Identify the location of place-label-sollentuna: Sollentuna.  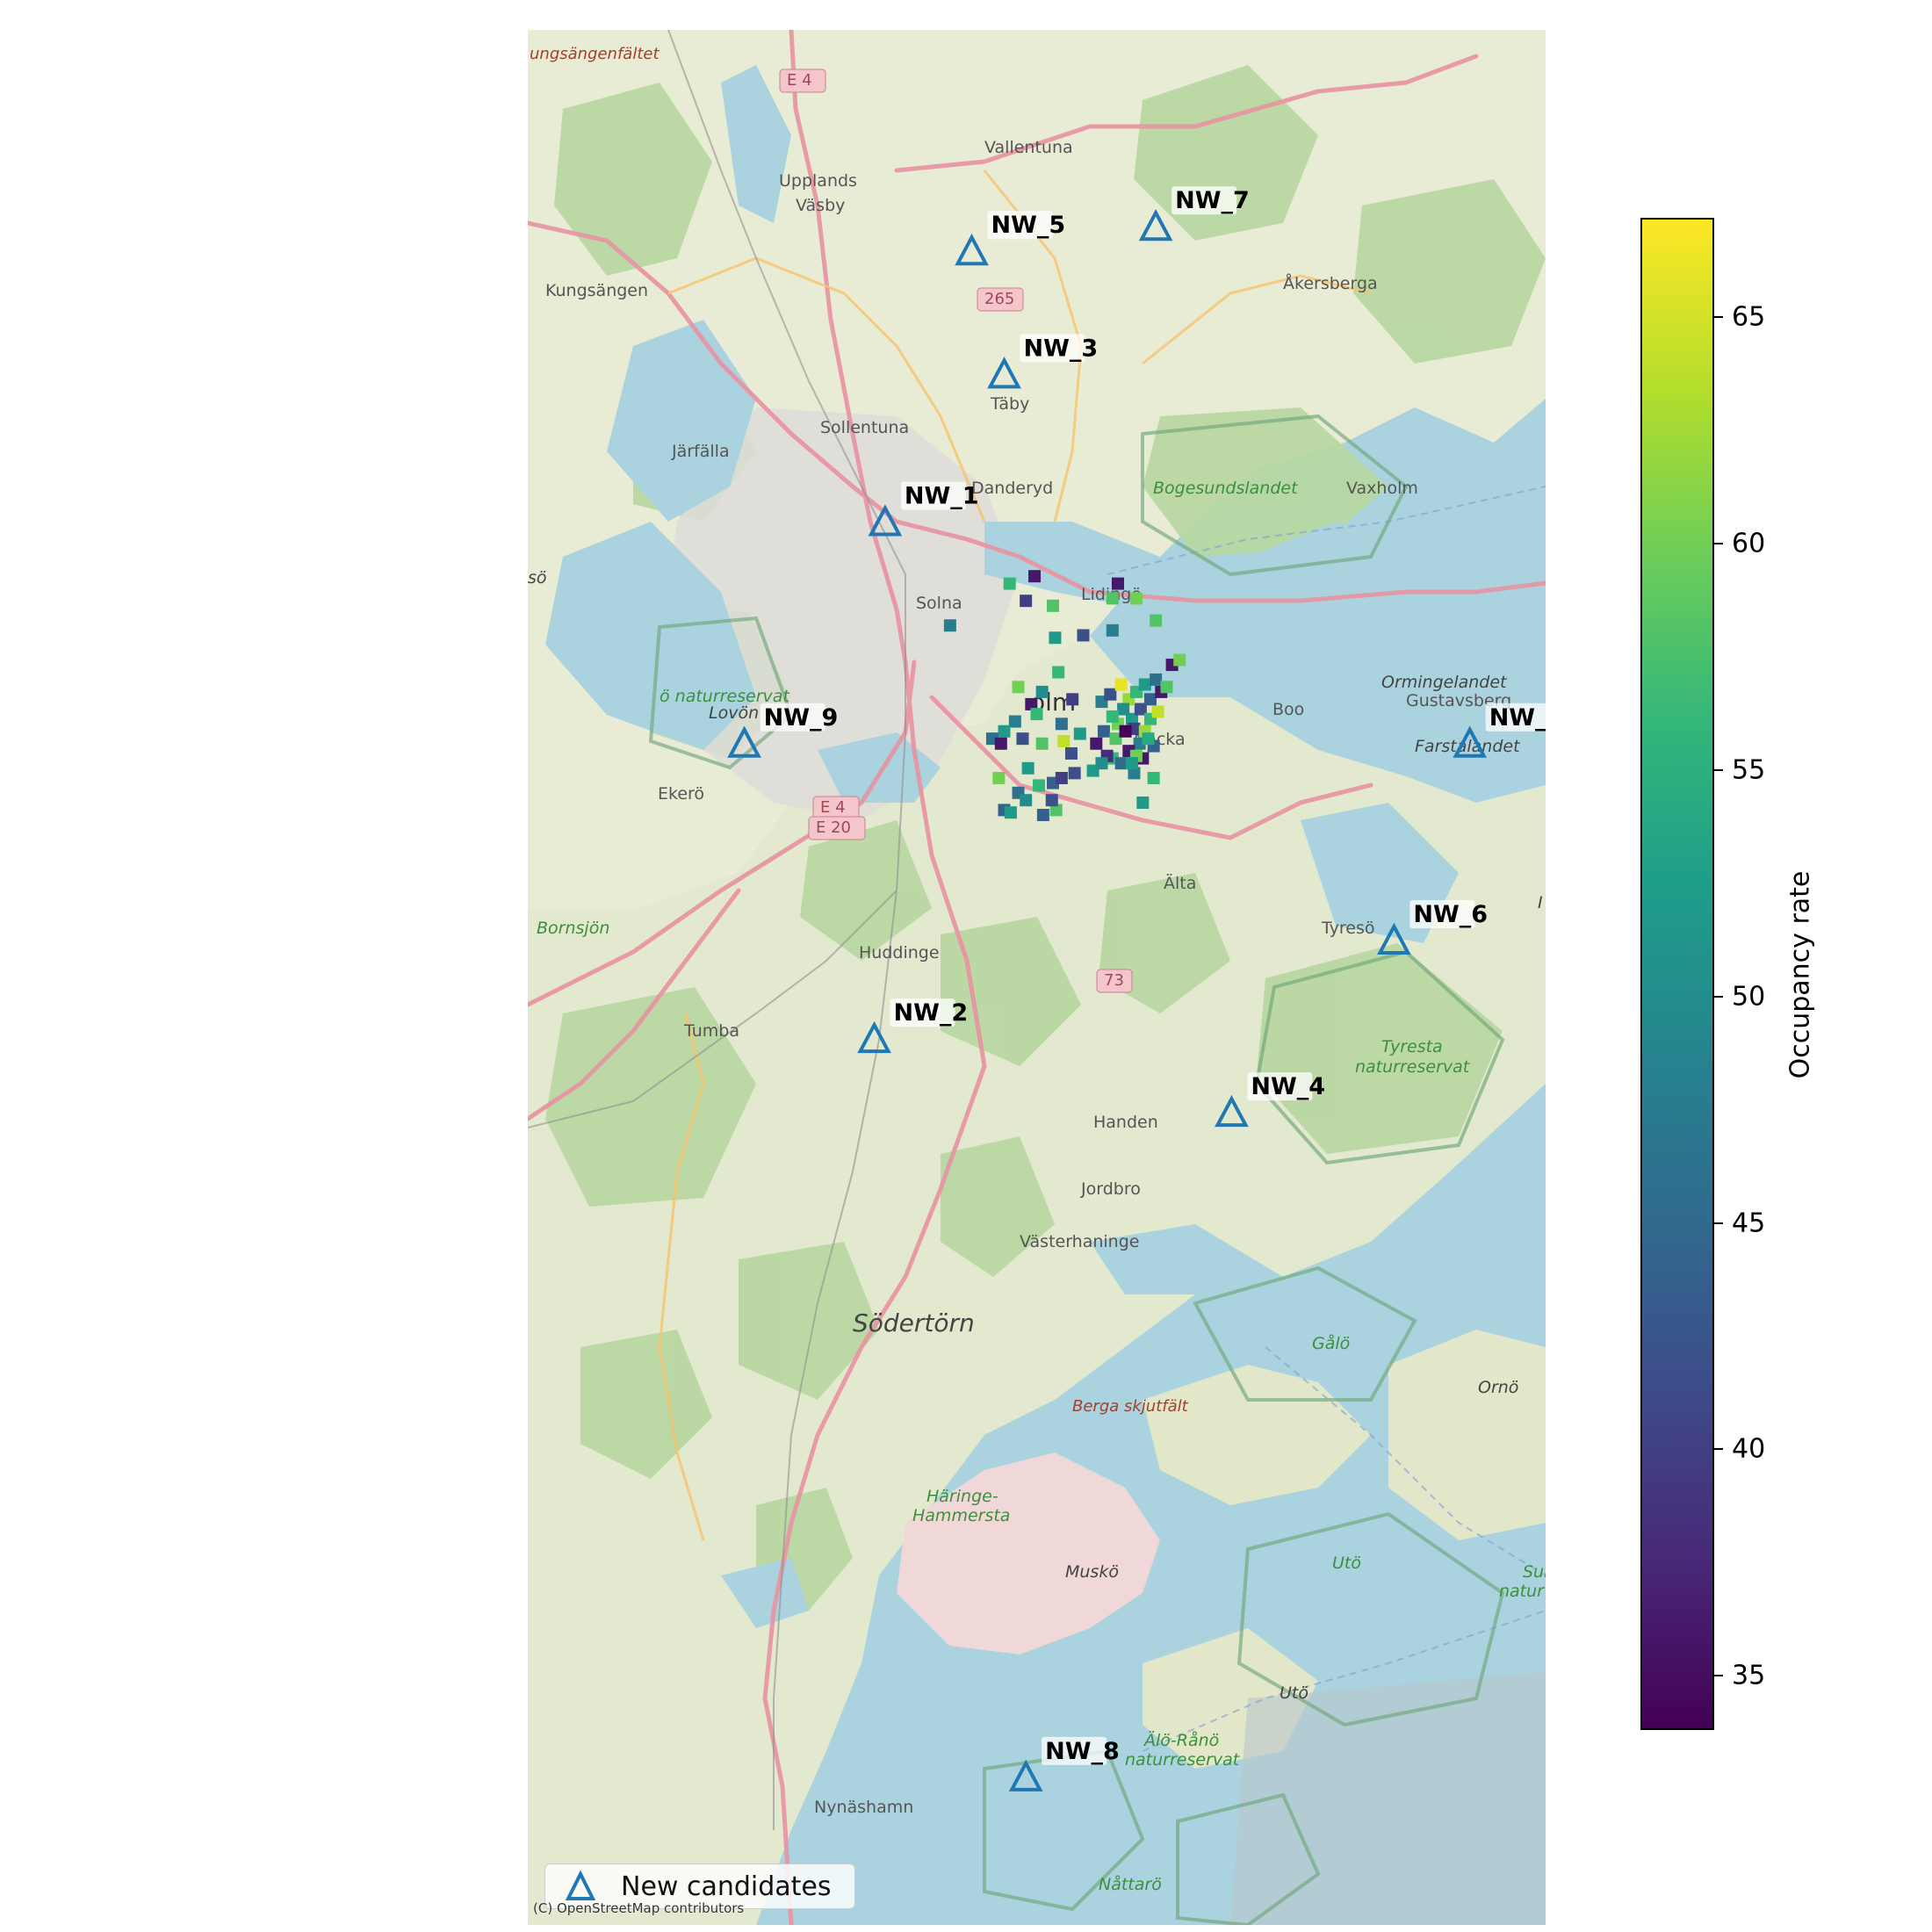
(864, 428).